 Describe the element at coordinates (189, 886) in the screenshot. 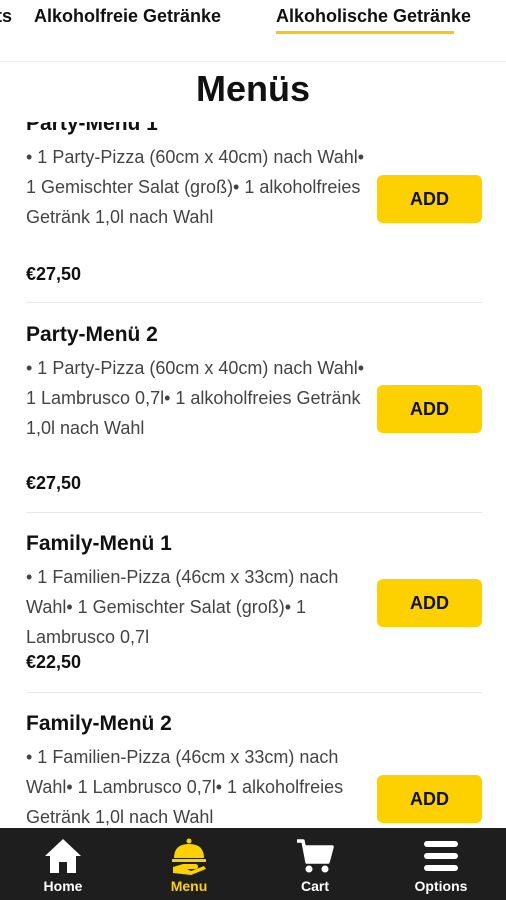

I see `nav-label: Menu` at that location.